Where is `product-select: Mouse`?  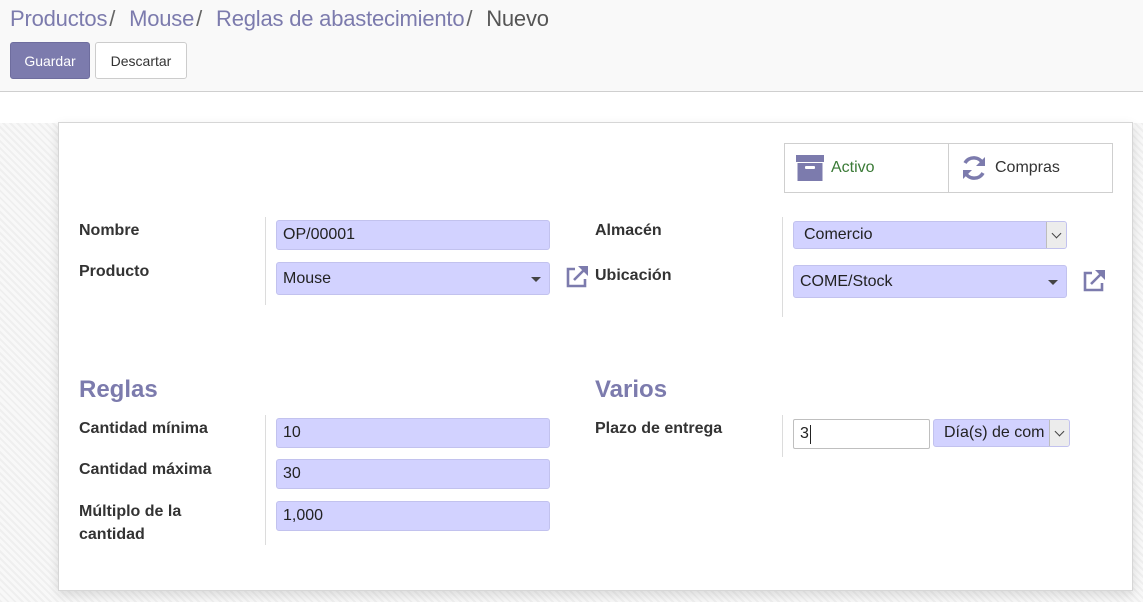
product-select: Mouse is located at coordinates (413, 278).